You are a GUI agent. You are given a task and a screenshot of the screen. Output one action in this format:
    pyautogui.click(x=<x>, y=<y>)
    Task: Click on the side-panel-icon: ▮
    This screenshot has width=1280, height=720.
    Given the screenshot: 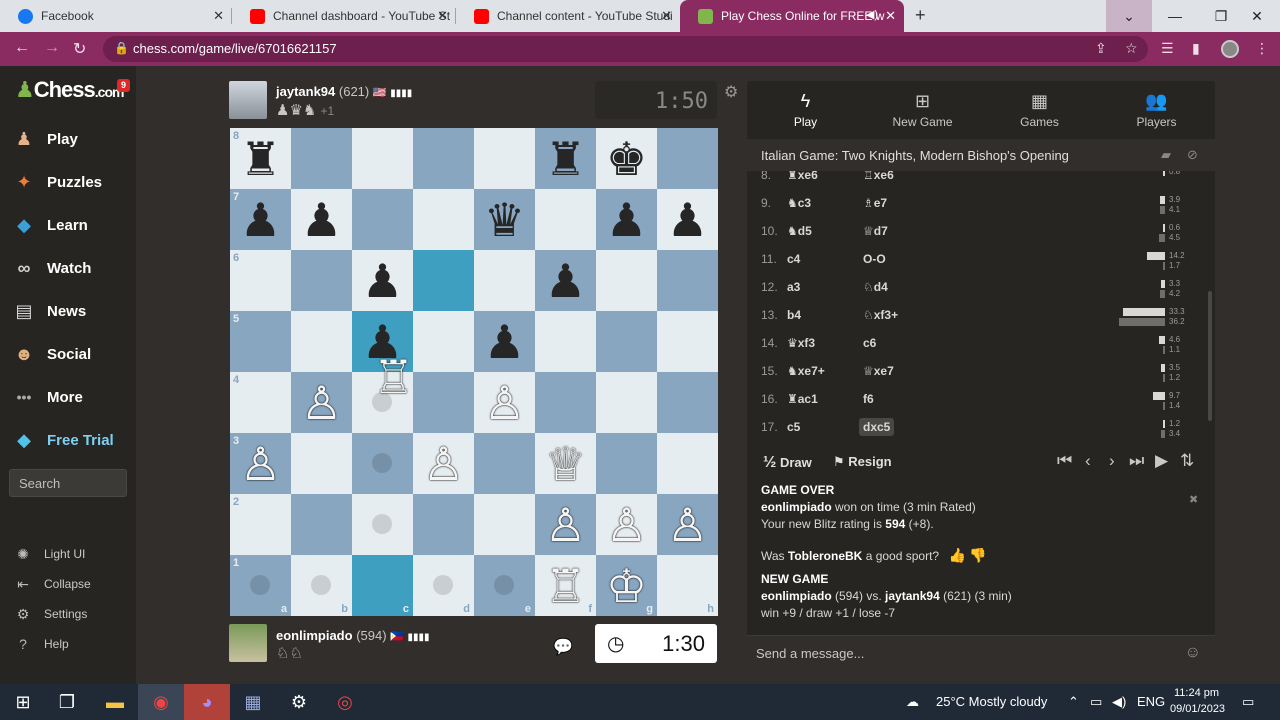 What is the action you would take?
    pyautogui.click(x=1196, y=48)
    